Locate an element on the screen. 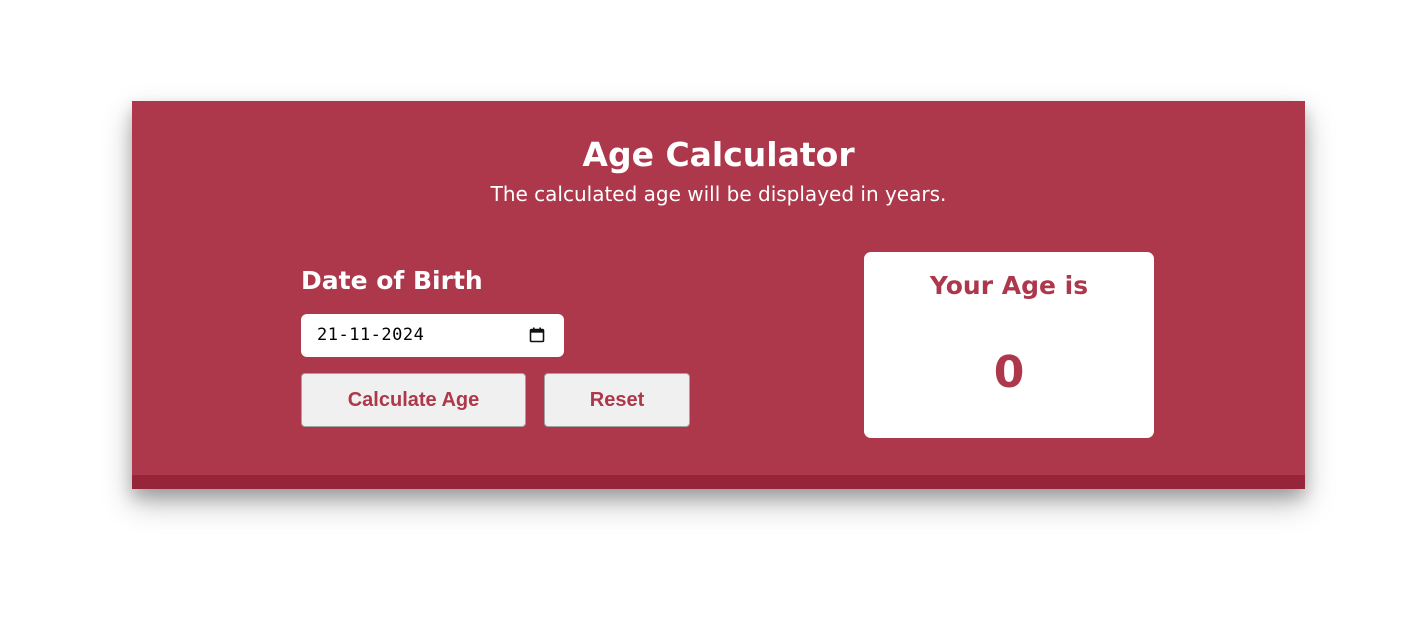 The height and width of the screenshot is (628, 1403). result-panel: Your Age is 0 is located at coordinates (1009, 345).